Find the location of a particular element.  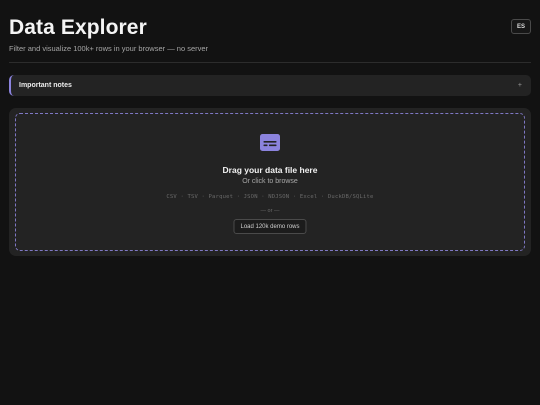

browse-link: Or click to browse is located at coordinates (270, 181).